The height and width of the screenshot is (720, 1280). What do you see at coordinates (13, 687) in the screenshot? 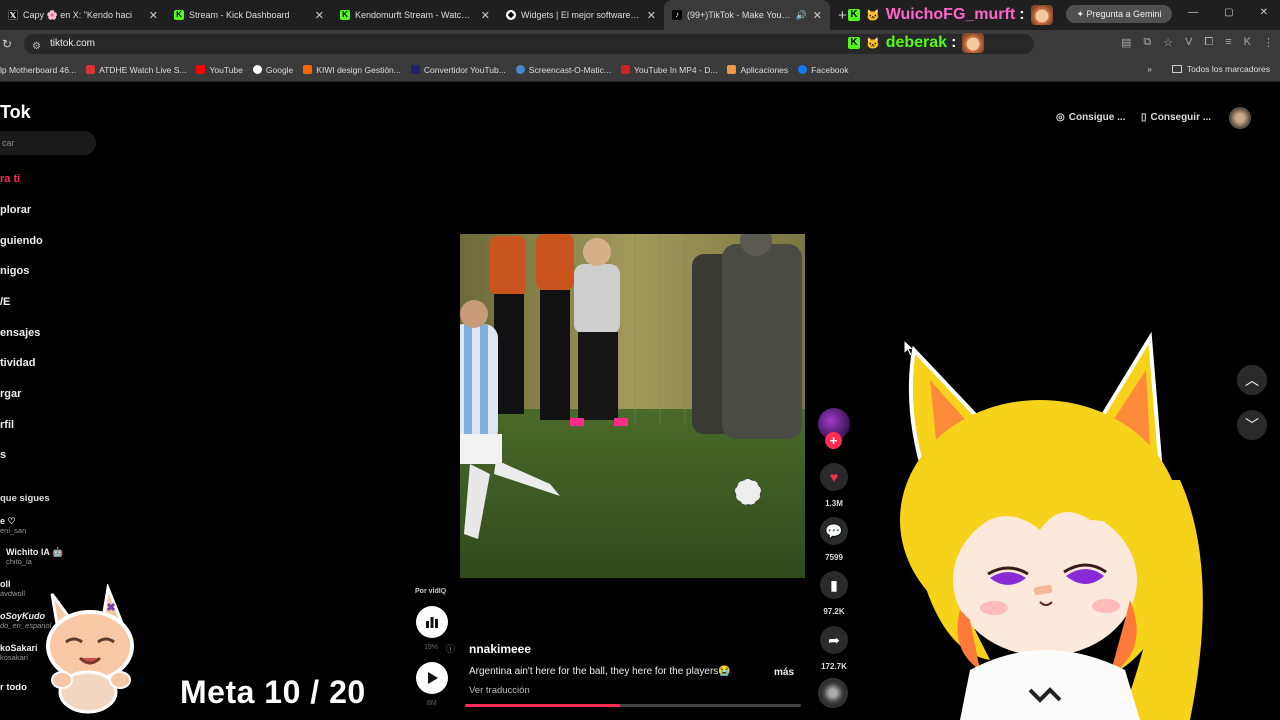
I see `see-all-link: r todo` at bounding box center [13, 687].